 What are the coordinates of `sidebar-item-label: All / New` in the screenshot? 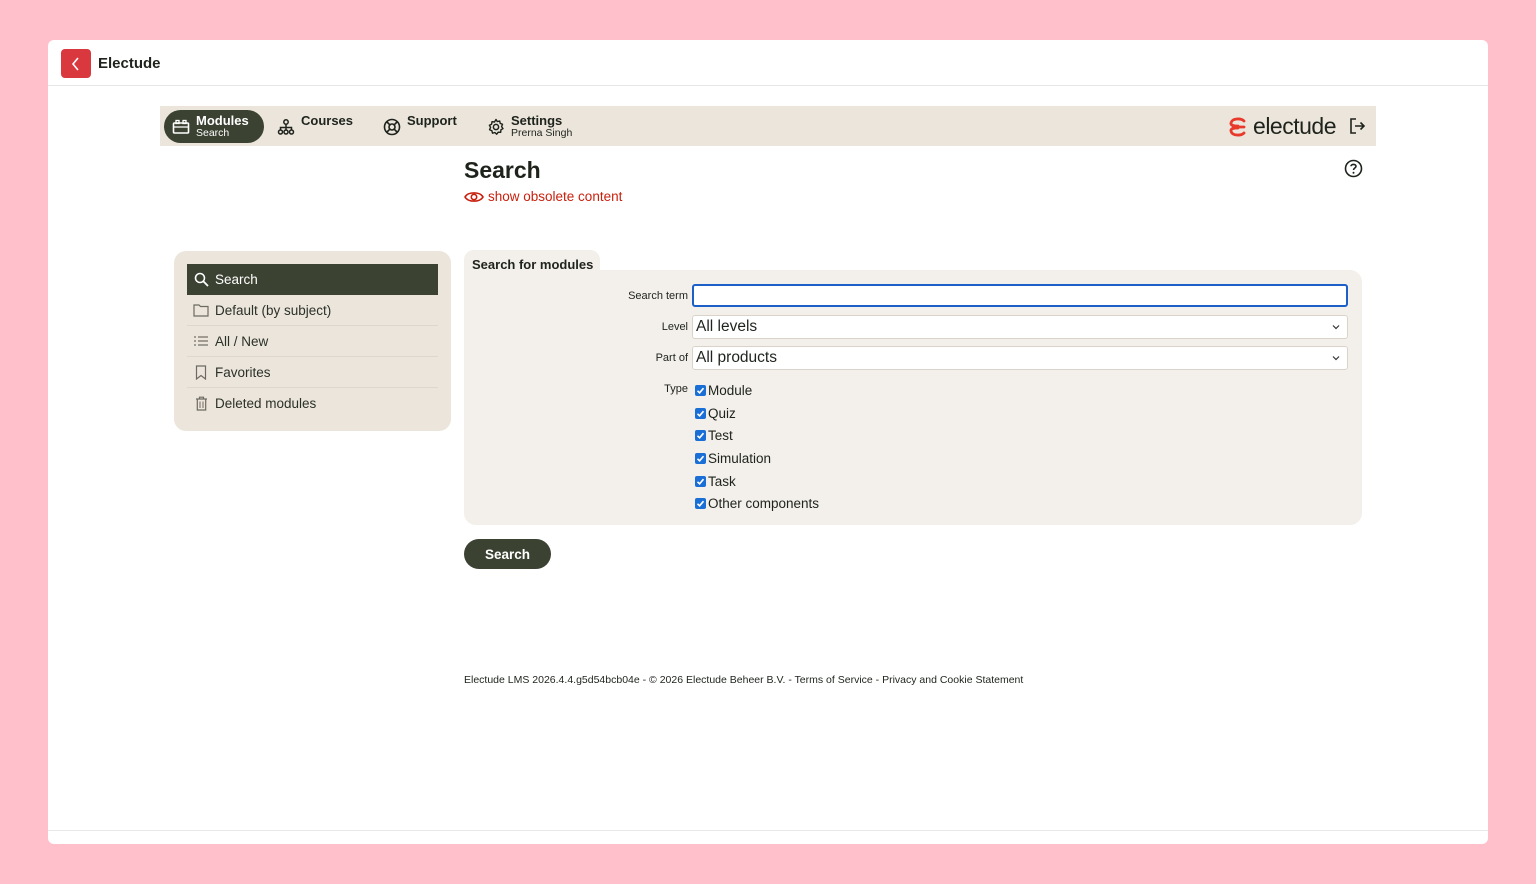 It's located at (242, 341).